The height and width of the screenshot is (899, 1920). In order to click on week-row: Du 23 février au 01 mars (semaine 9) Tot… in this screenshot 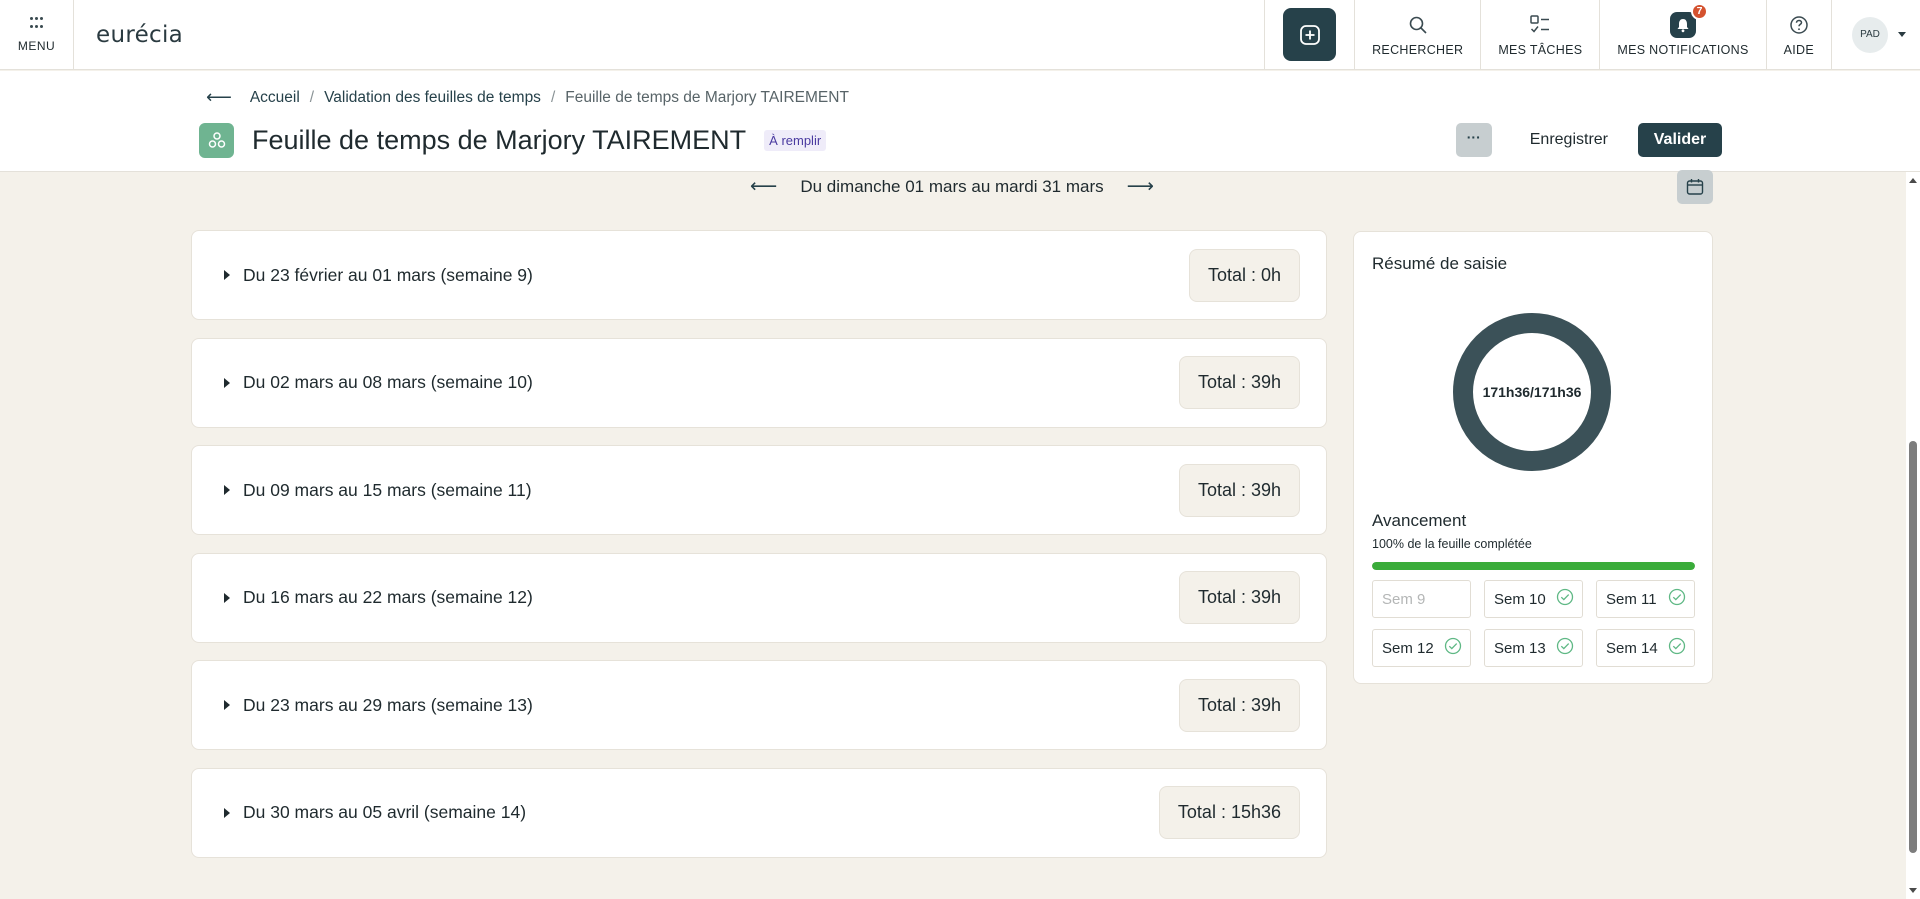, I will do `click(759, 275)`.